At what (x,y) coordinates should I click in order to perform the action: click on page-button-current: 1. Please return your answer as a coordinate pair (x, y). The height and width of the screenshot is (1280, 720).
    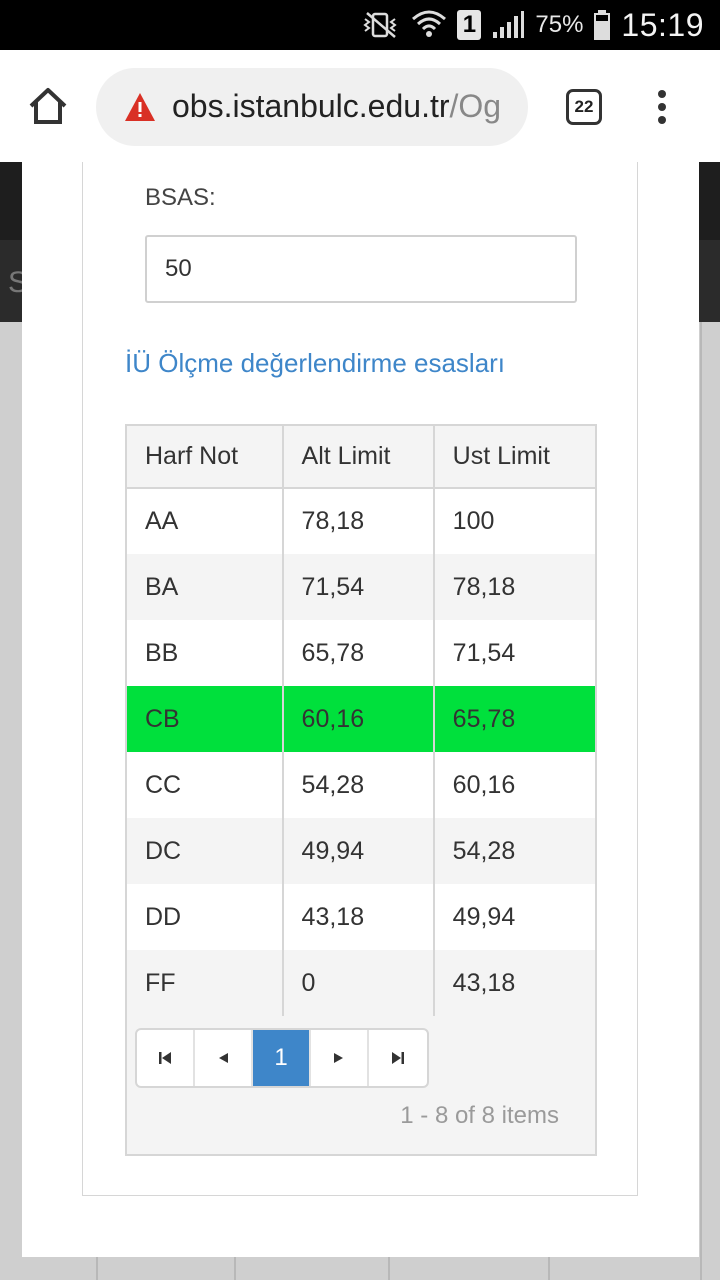
    Looking at the image, I should click on (282, 1058).